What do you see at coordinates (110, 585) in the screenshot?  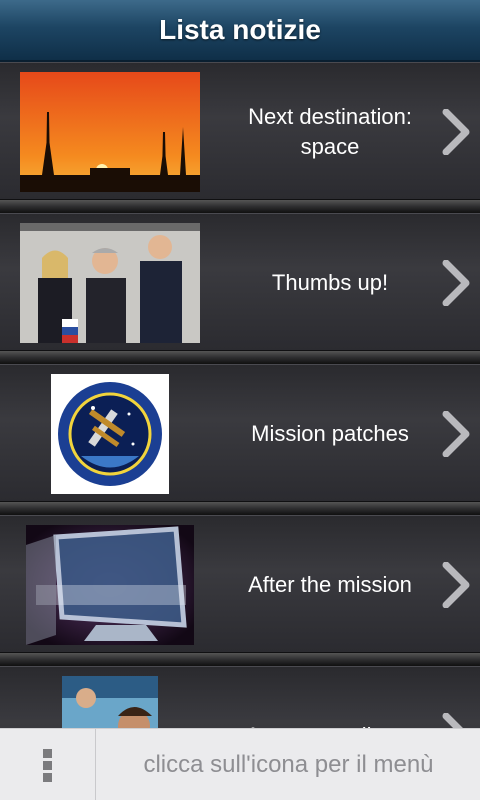 I see `in-bytes-video-image` at bounding box center [110, 585].